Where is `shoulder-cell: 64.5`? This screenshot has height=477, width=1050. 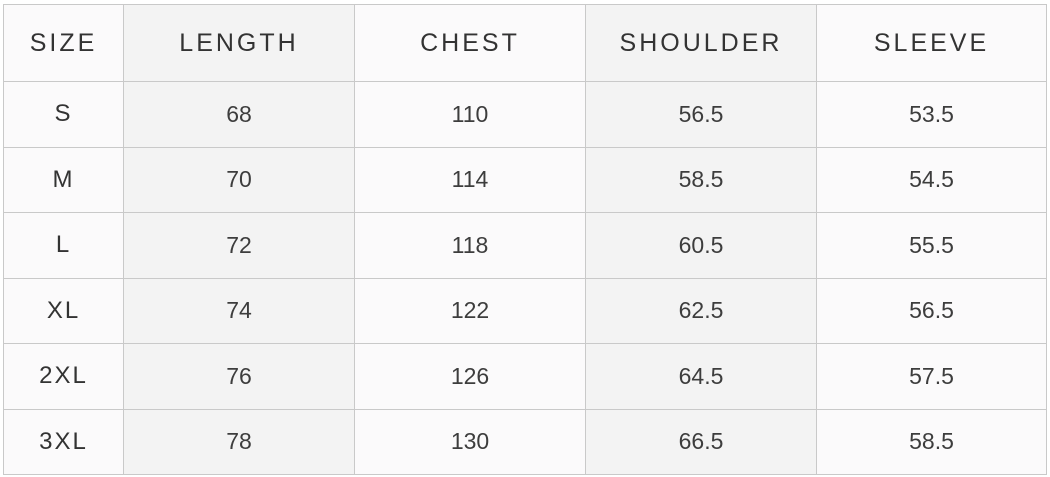
shoulder-cell: 64.5 is located at coordinates (701, 376).